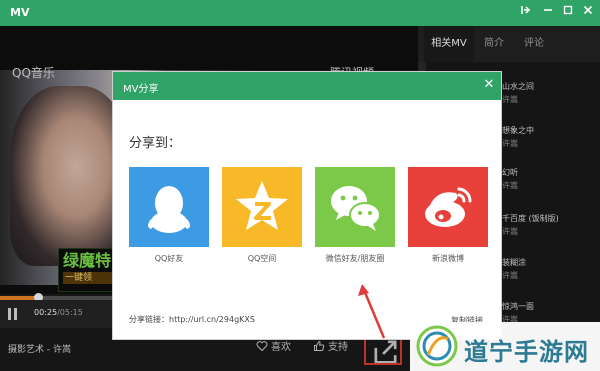 This screenshot has height=371, width=600. Describe the element at coordinates (169, 258) in the screenshot. I see `share-target-label: QQ好友` at that location.